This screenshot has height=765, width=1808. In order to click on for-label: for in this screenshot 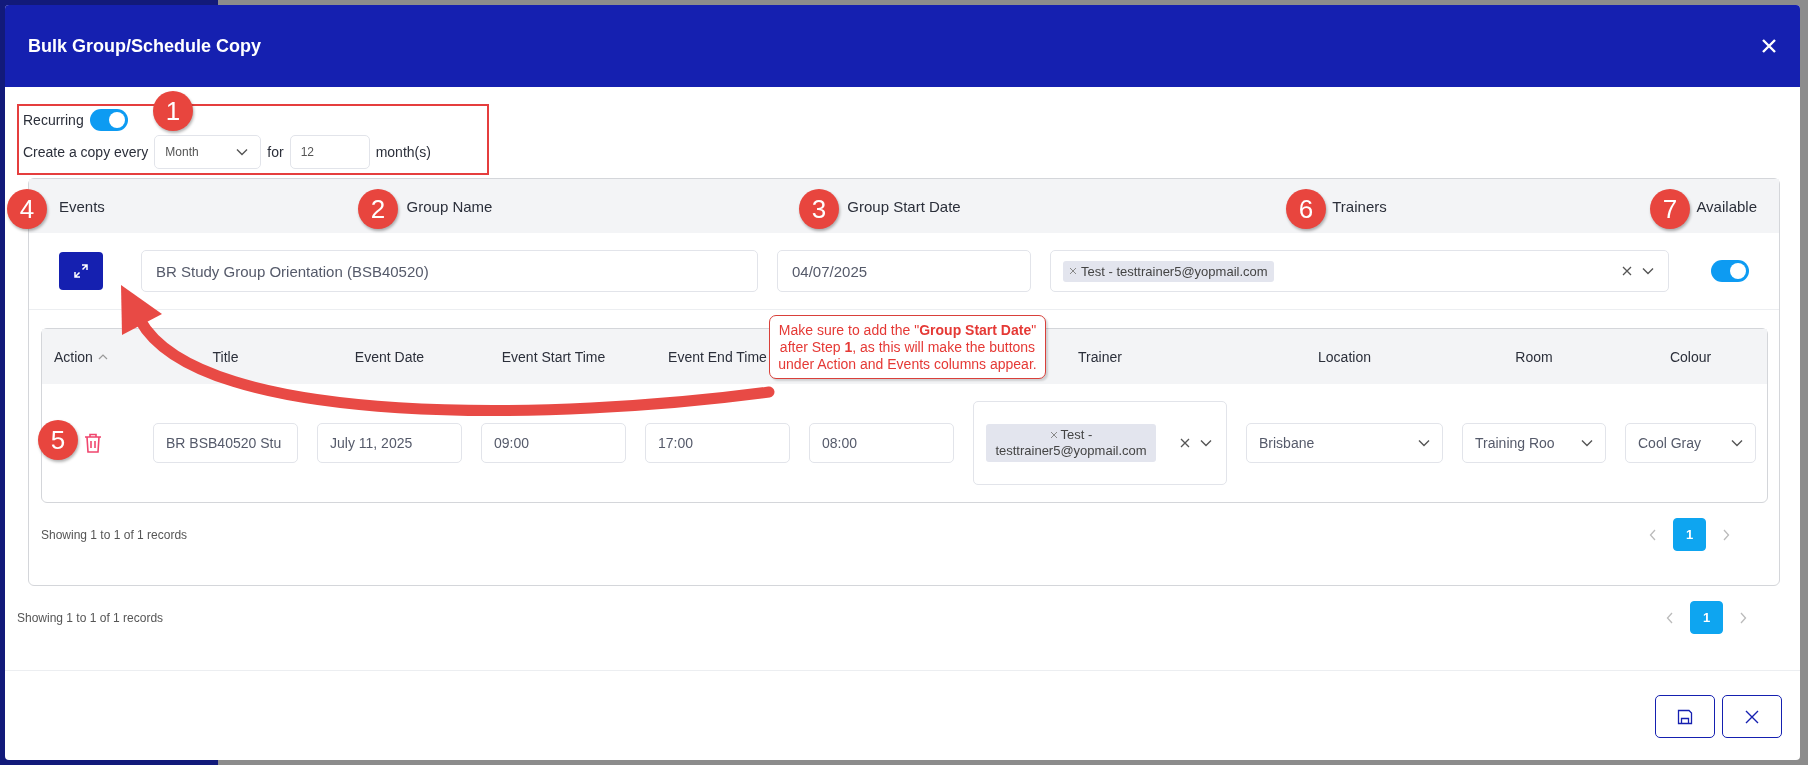, I will do `click(275, 152)`.